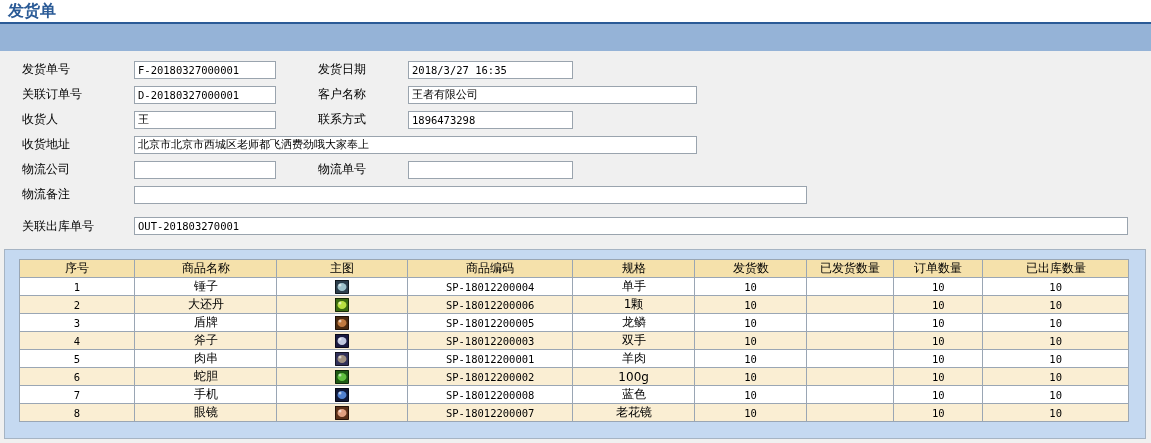 This screenshot has height=443, width=1151. What do you see at coordinates (938, 268) in the screenshot?
I see `column-header: 订单数量` at bounding box center [938, 268].